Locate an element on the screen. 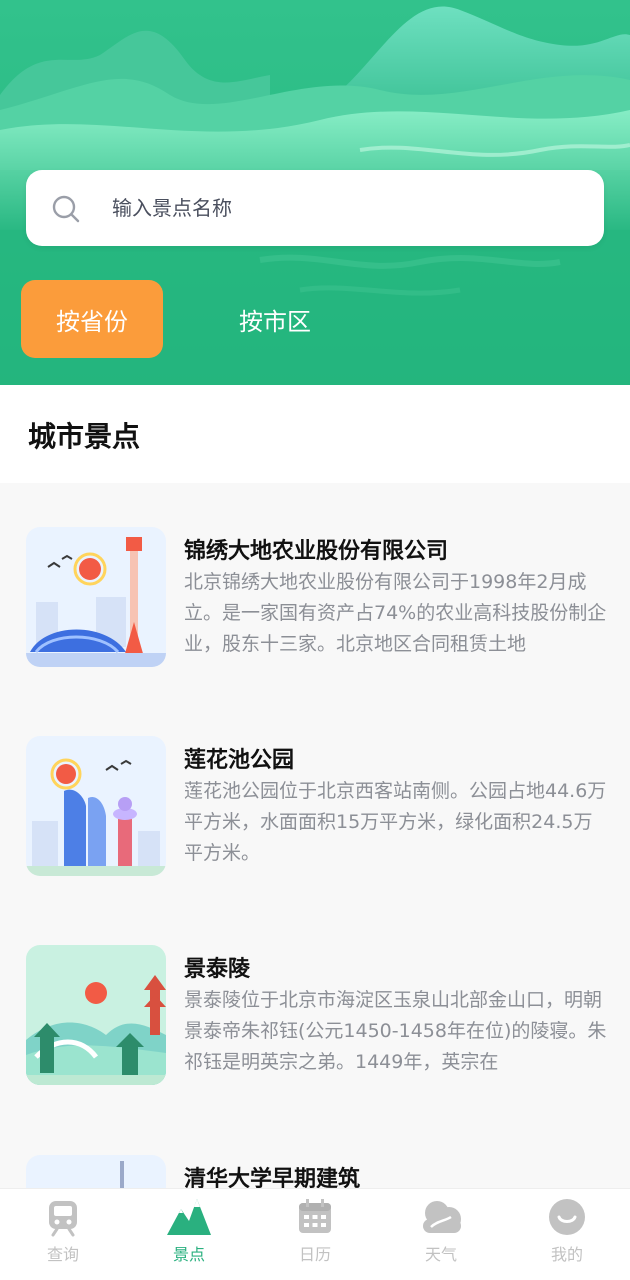 The height and width of the screenshot is (1280, 630). tab-by-province: 按省份 is located at coordinates (92, 319).